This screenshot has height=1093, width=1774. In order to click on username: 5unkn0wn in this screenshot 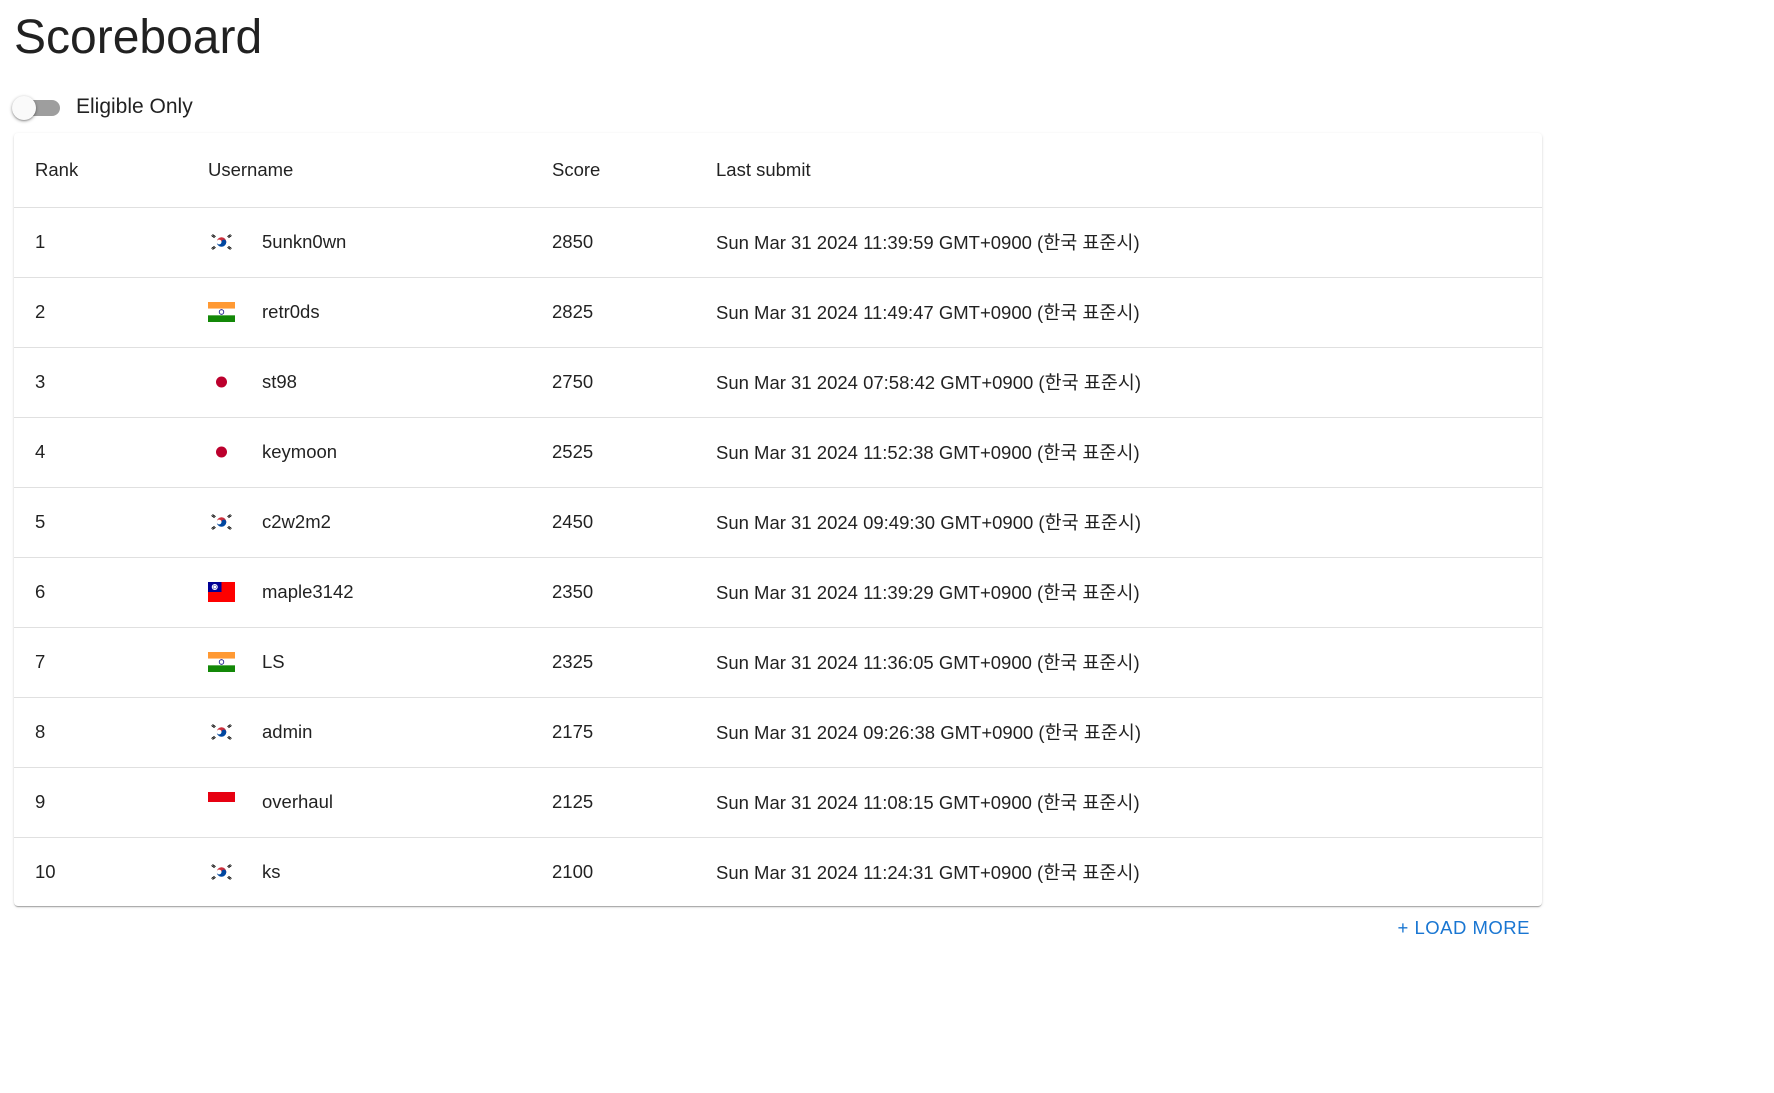, I will do `click(304, 242)`.